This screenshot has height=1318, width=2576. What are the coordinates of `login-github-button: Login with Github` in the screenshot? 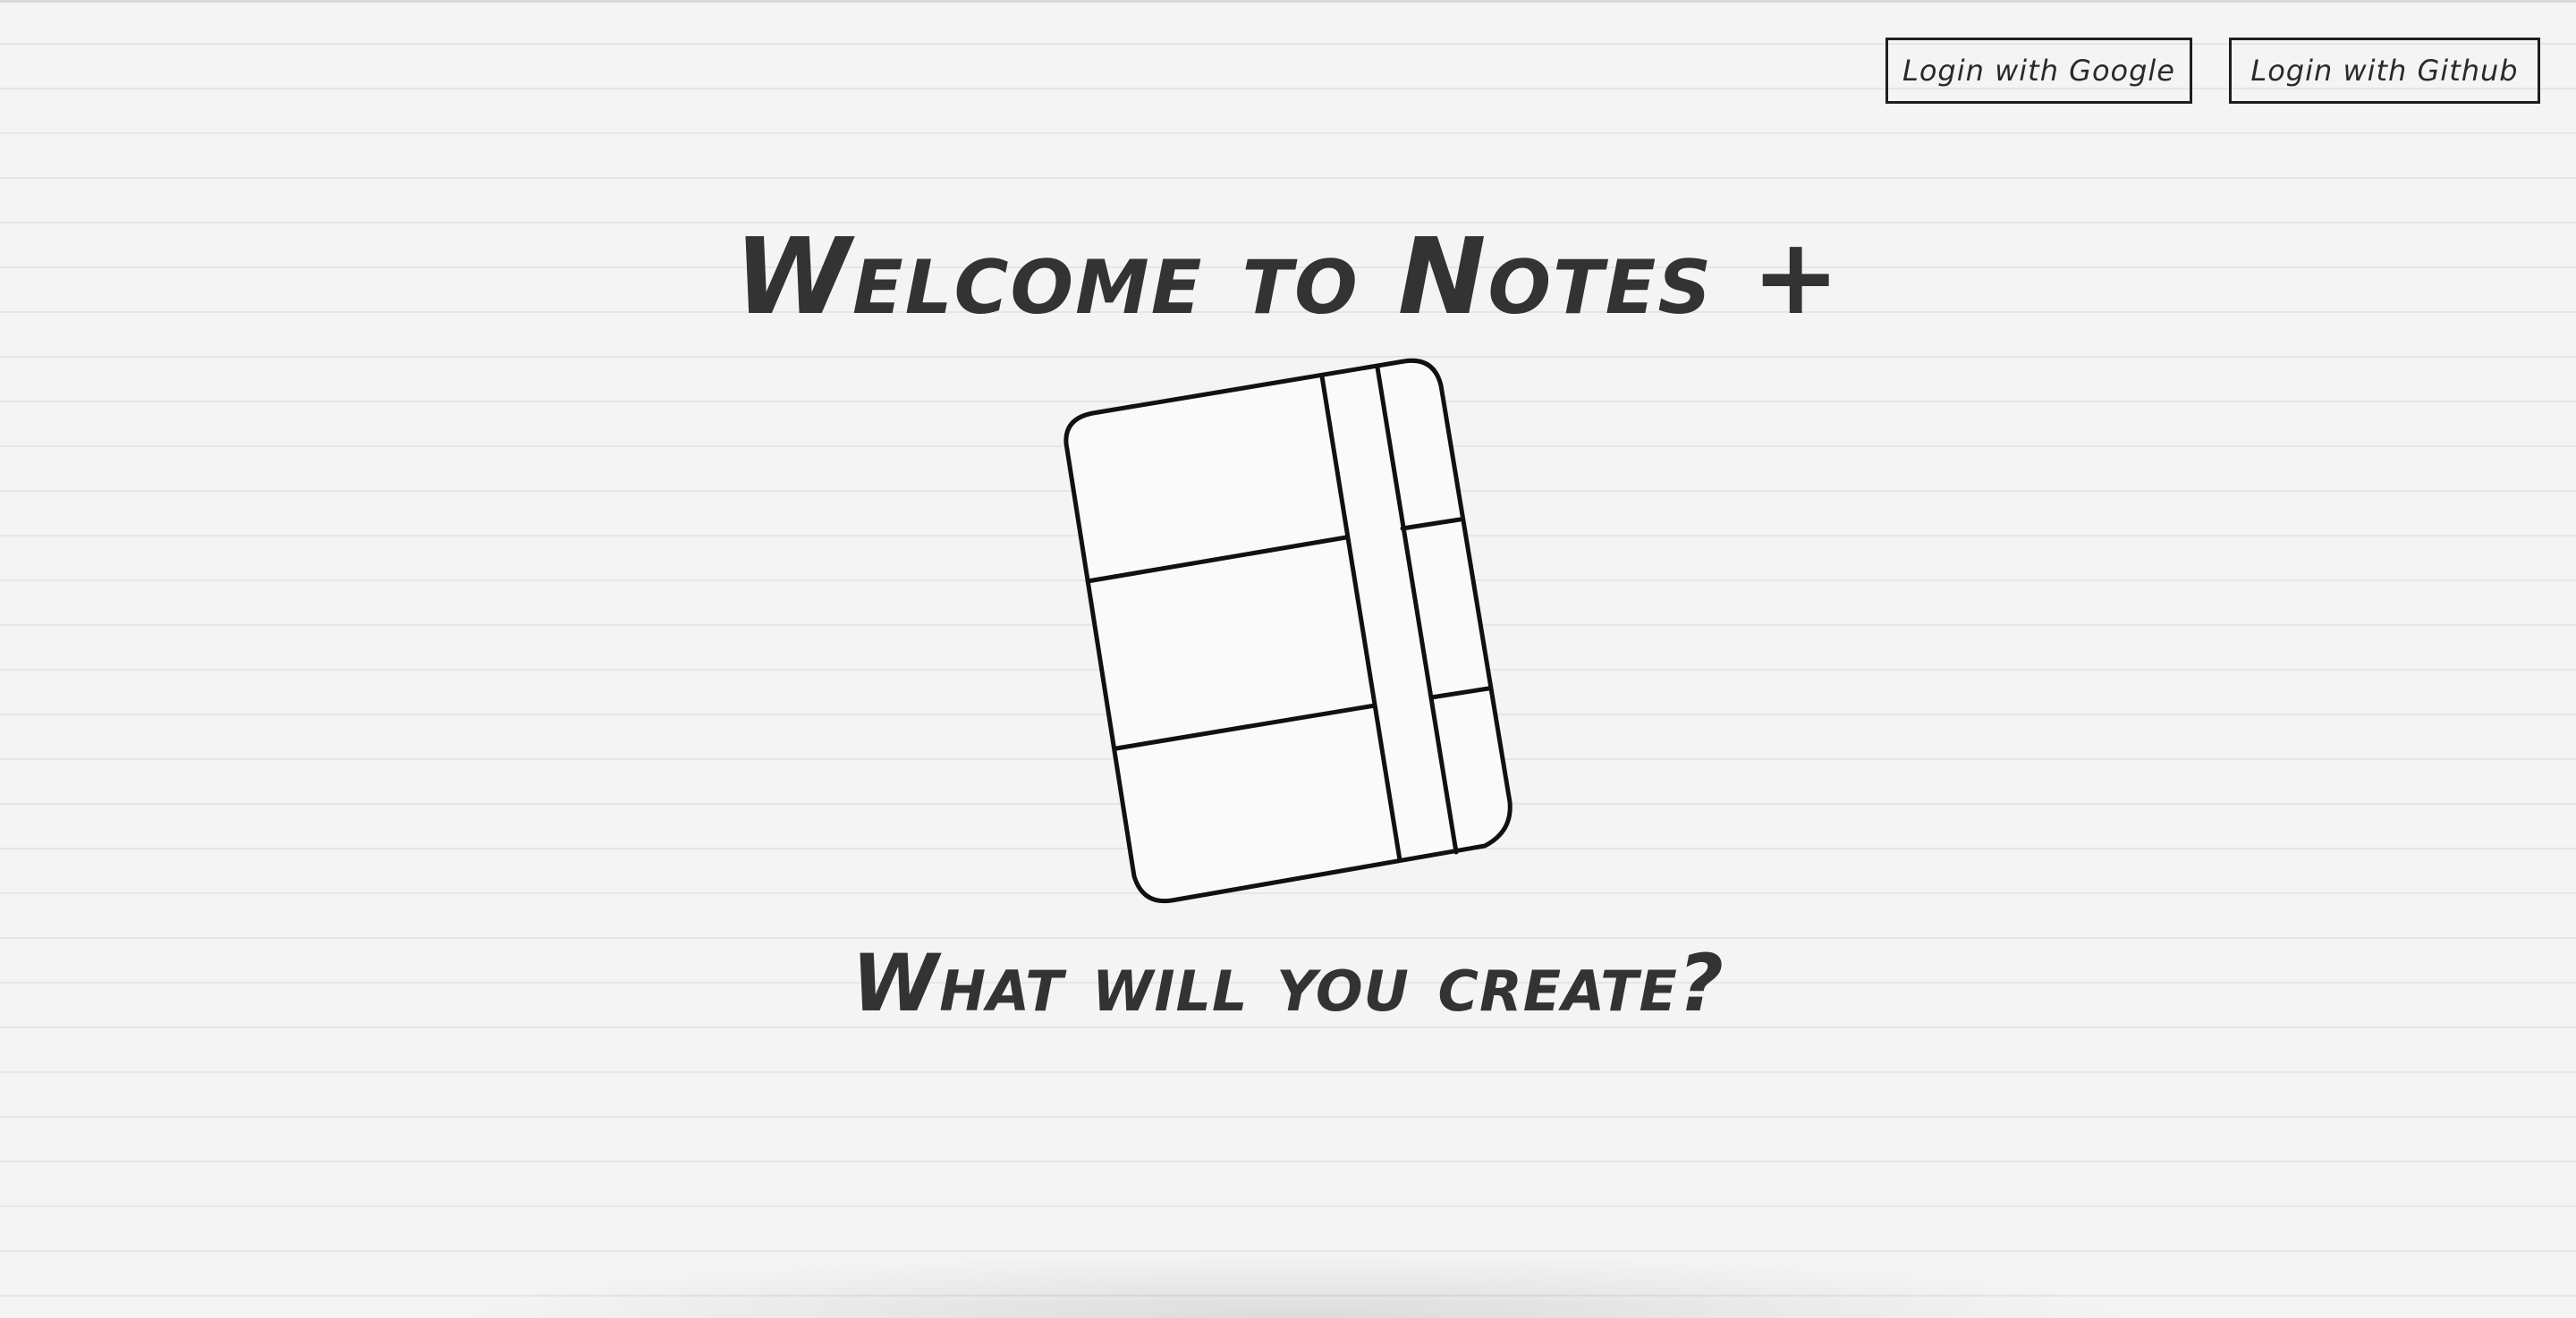 It's located at (2384, 71).